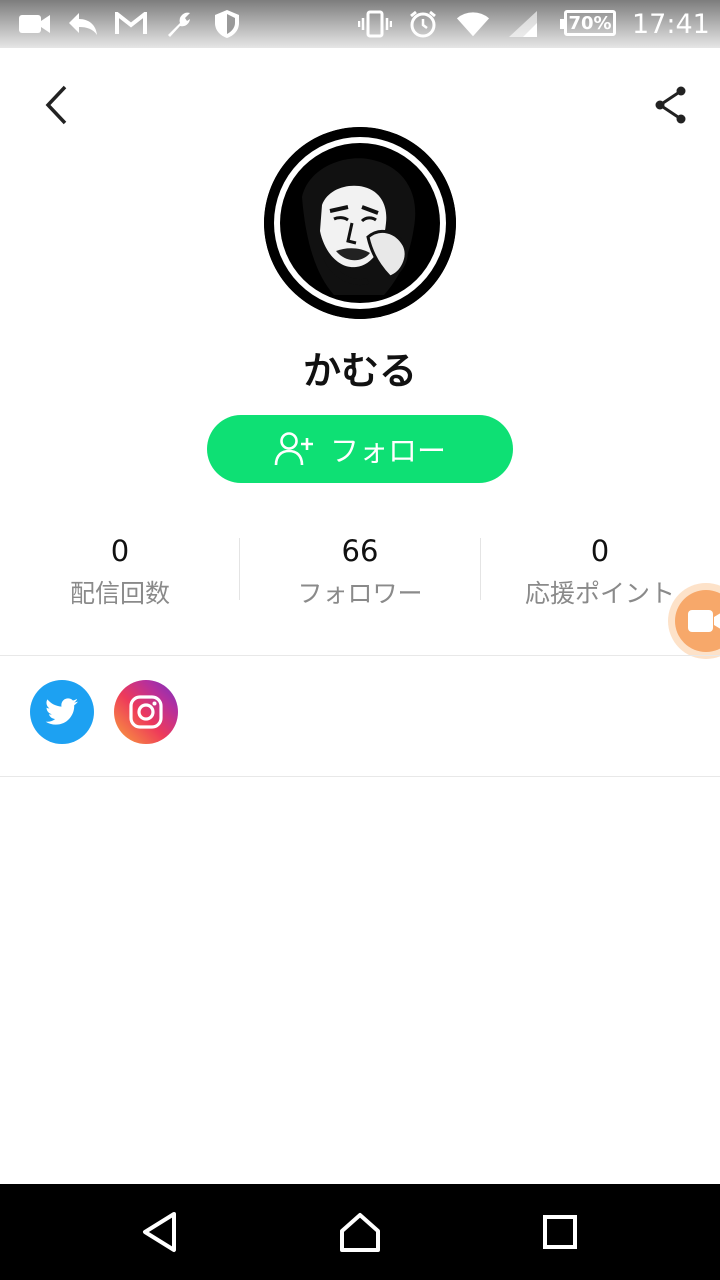 This screenshot has width=720, height=1280. I want to click on profile-name: かむる, so click(359, 371).